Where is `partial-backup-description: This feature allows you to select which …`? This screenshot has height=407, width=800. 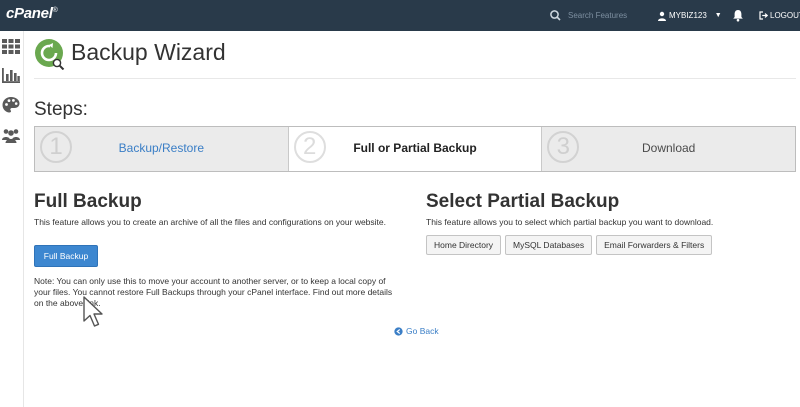 partial-backup-description: This feature allows you to select which … is located at coordinates (570, 222).